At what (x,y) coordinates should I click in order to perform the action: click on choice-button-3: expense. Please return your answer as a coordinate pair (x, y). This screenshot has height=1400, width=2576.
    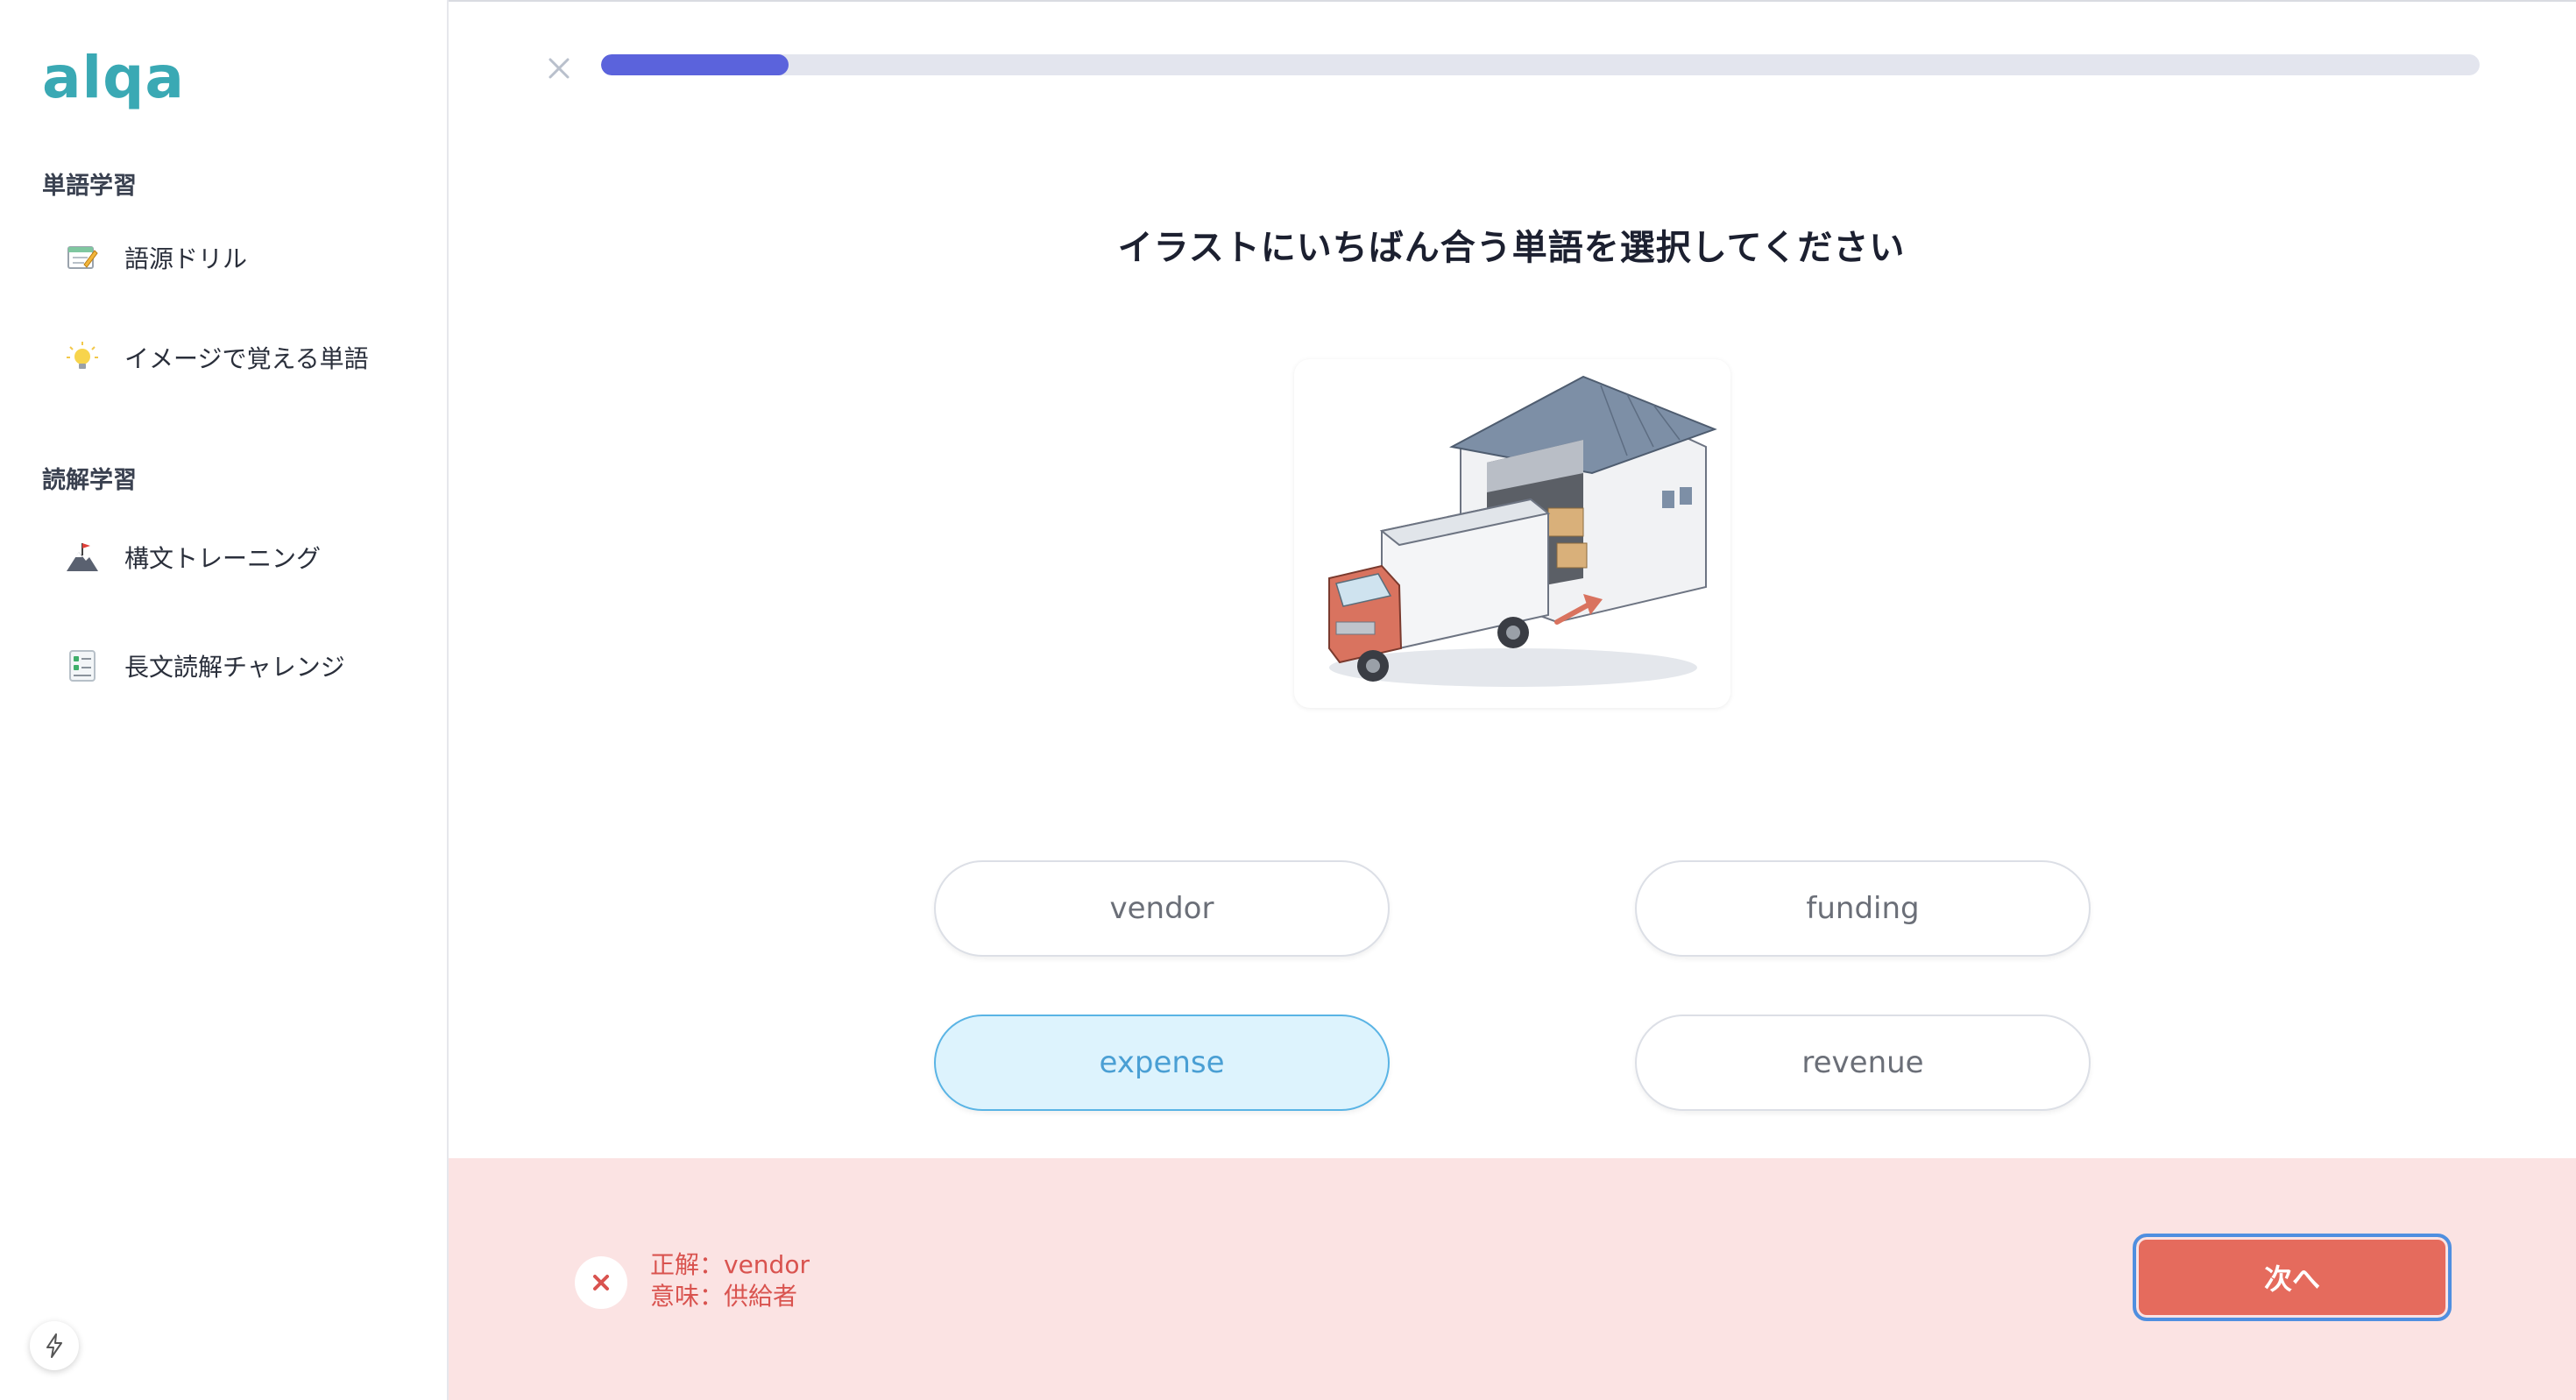
    Looking at the image, I should click on (1162, 1063).